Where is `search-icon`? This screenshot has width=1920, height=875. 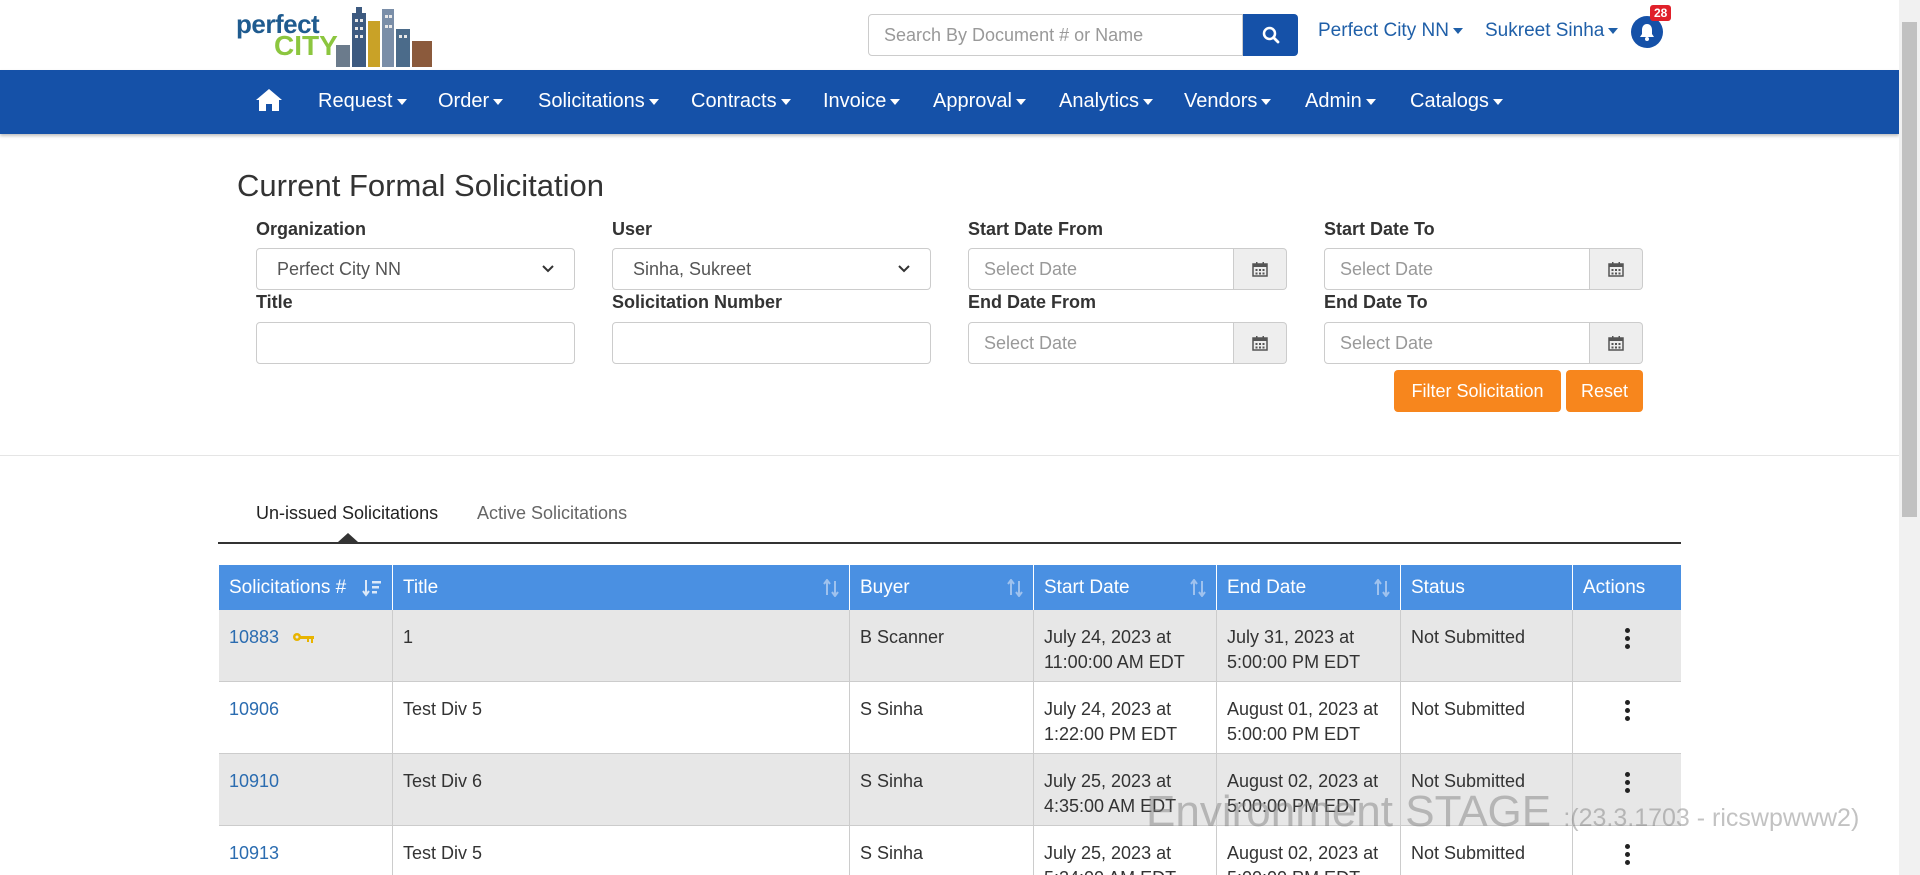
search-icon is located at coordinates (1270, 35).